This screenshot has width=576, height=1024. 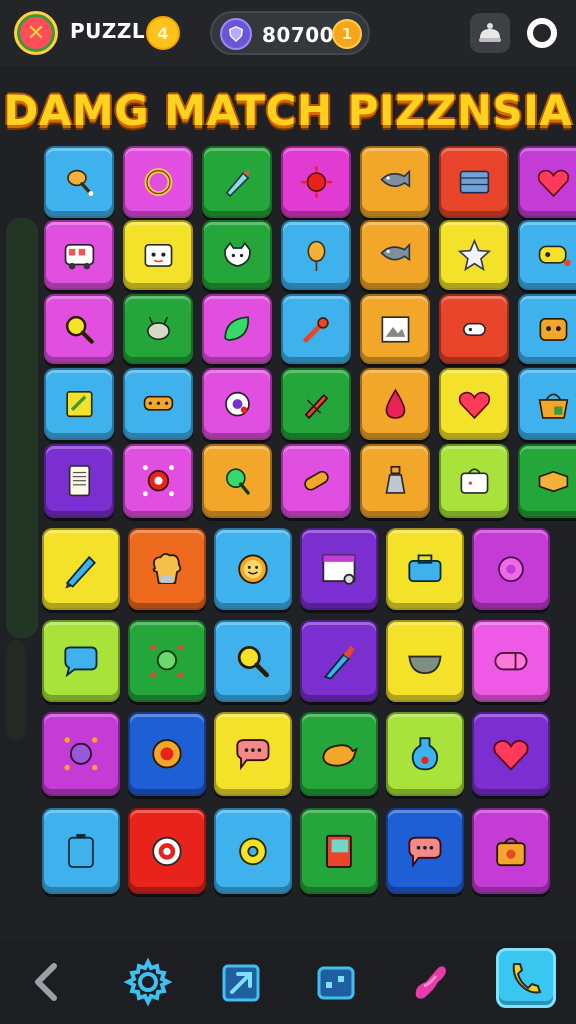 I want to click on tile-potion, so click(x=425, y=754).